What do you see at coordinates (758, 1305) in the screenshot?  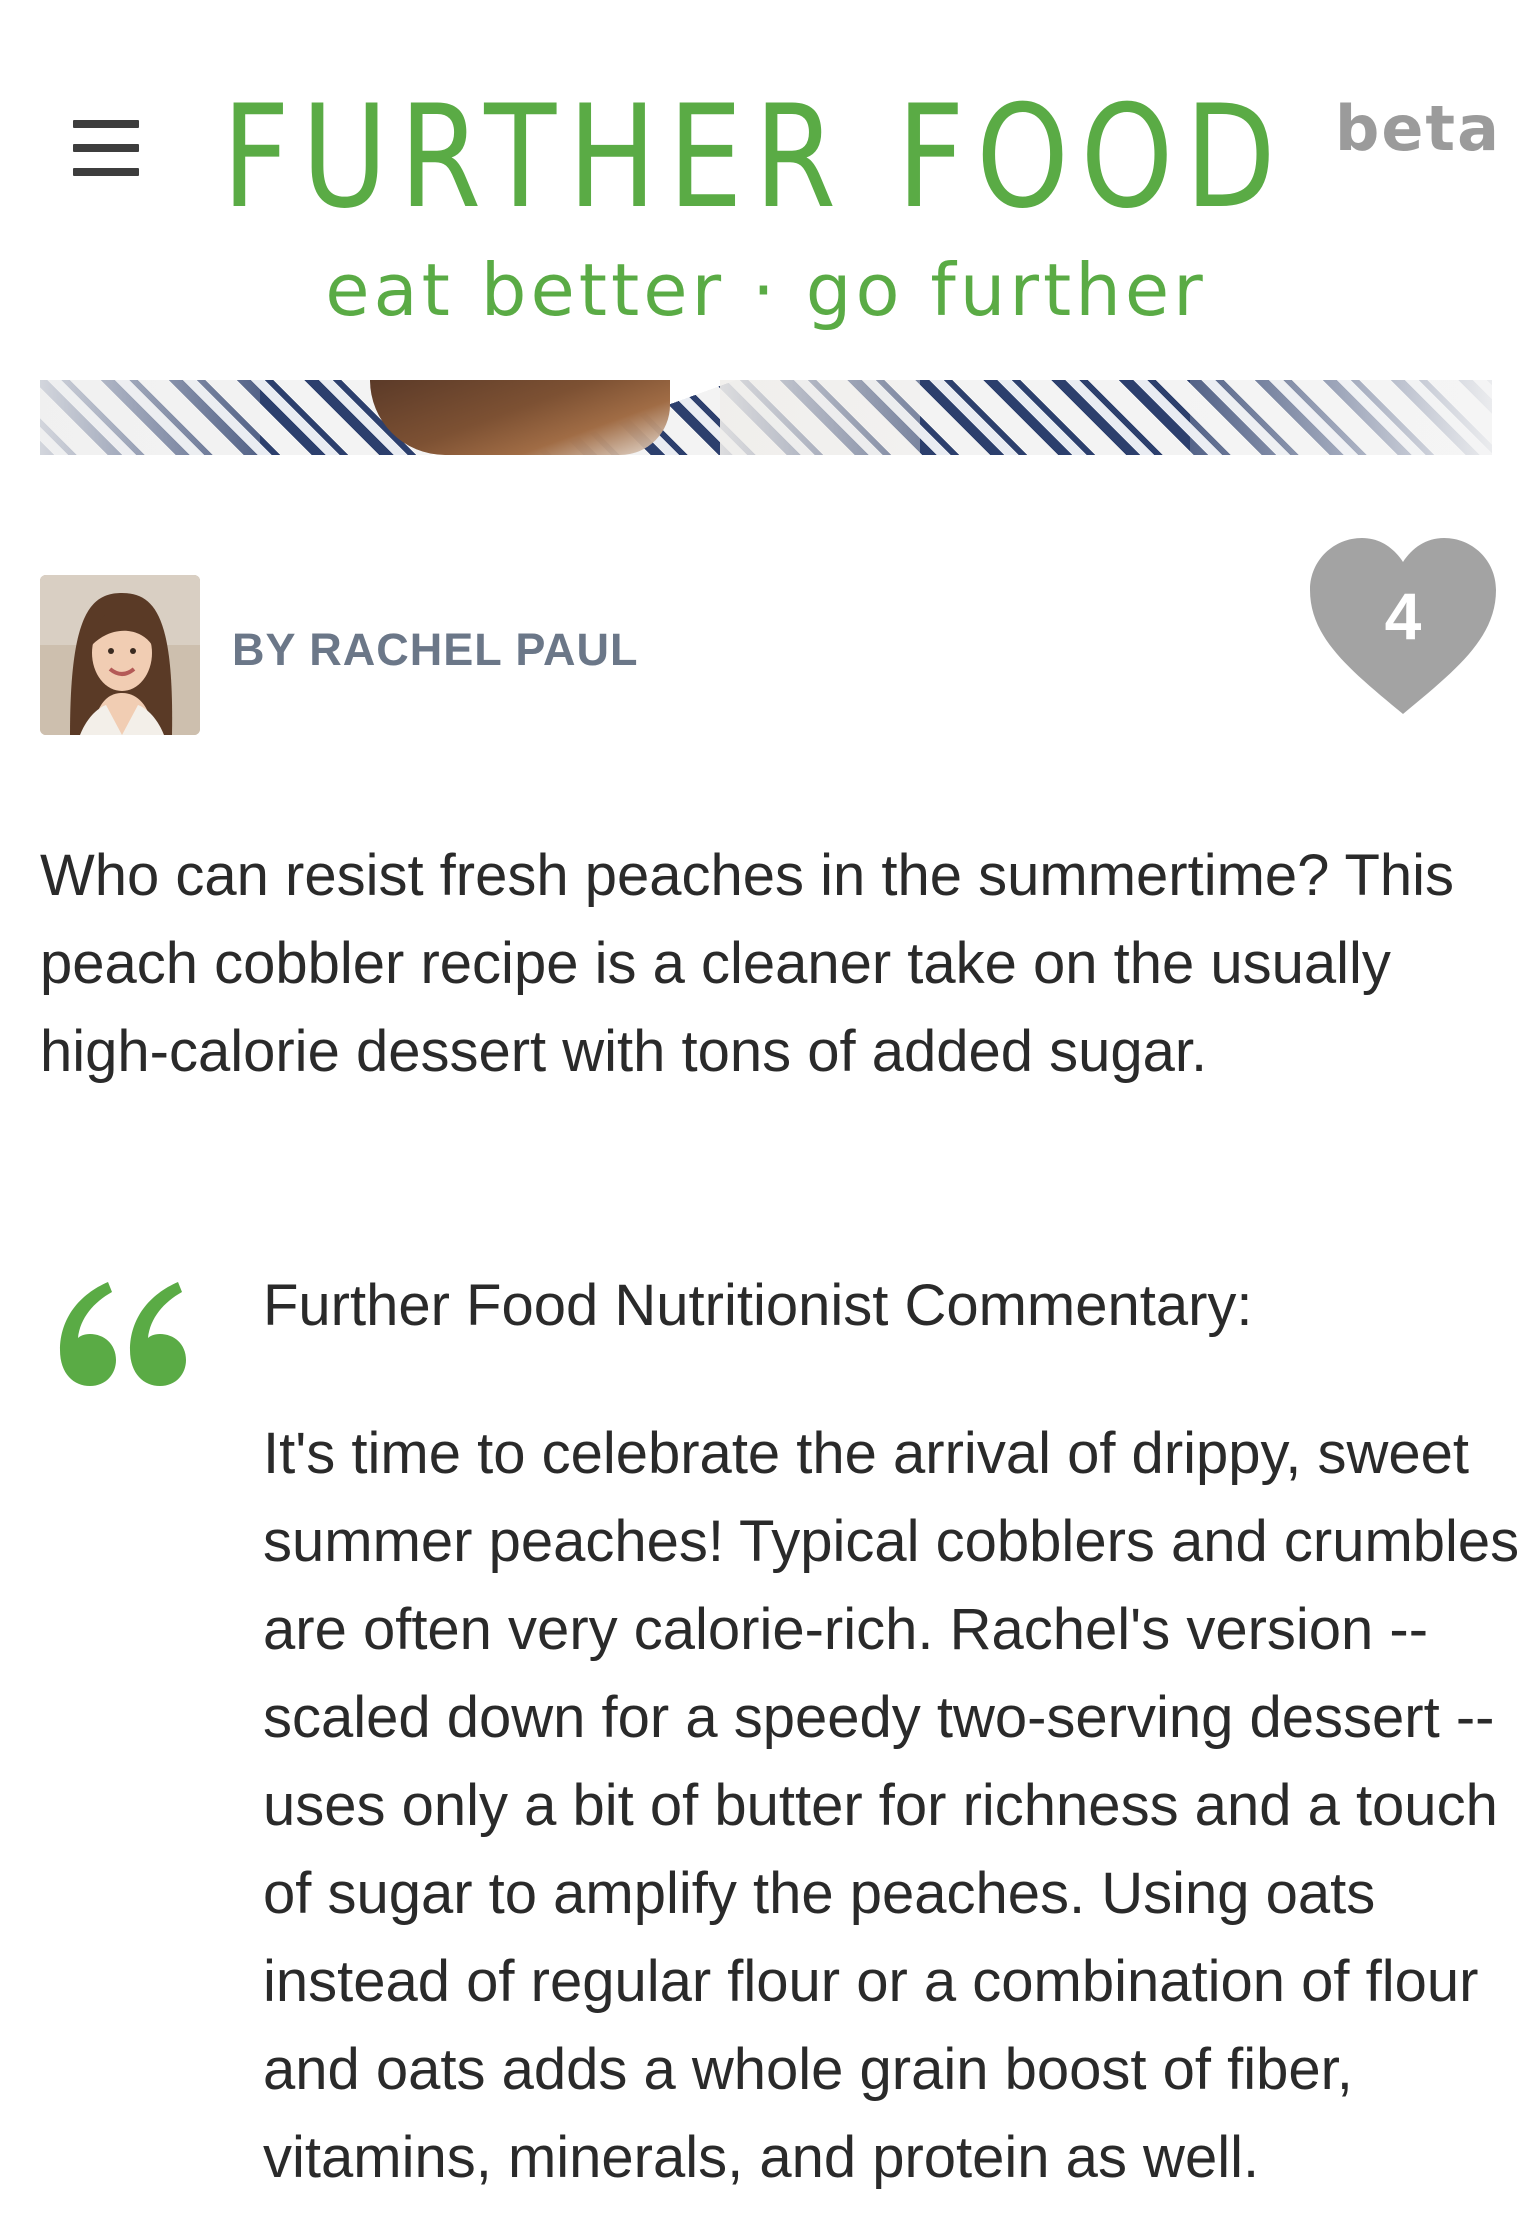 I see `commentary-heading: Further Food Nutritionist Commentary:` at bounding box center [758, 1305].